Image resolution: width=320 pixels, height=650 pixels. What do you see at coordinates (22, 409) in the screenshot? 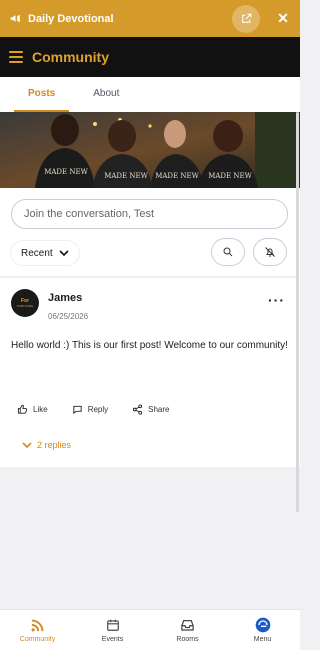
I see `thumbs-up-icon` at bounding box center [22, 409].